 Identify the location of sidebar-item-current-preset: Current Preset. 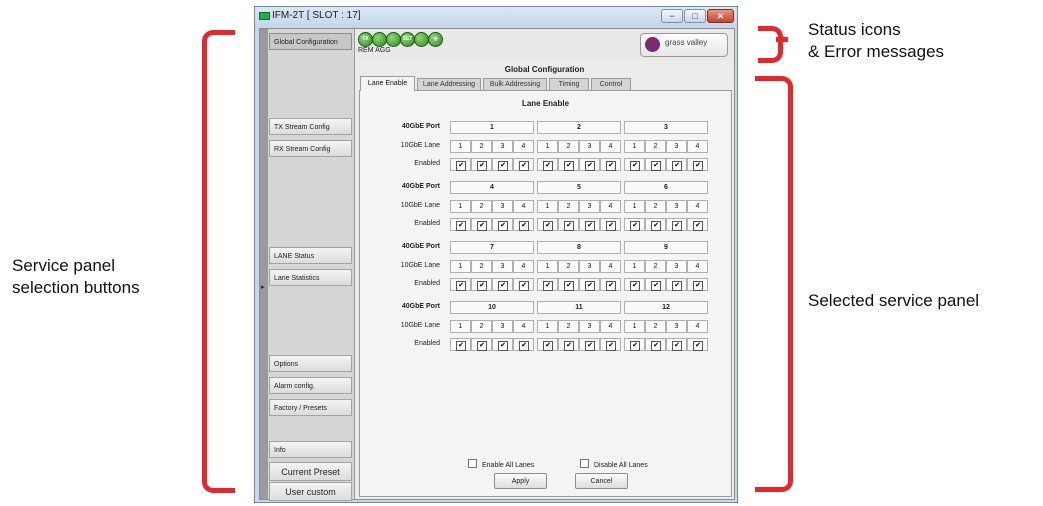
(310, 471).